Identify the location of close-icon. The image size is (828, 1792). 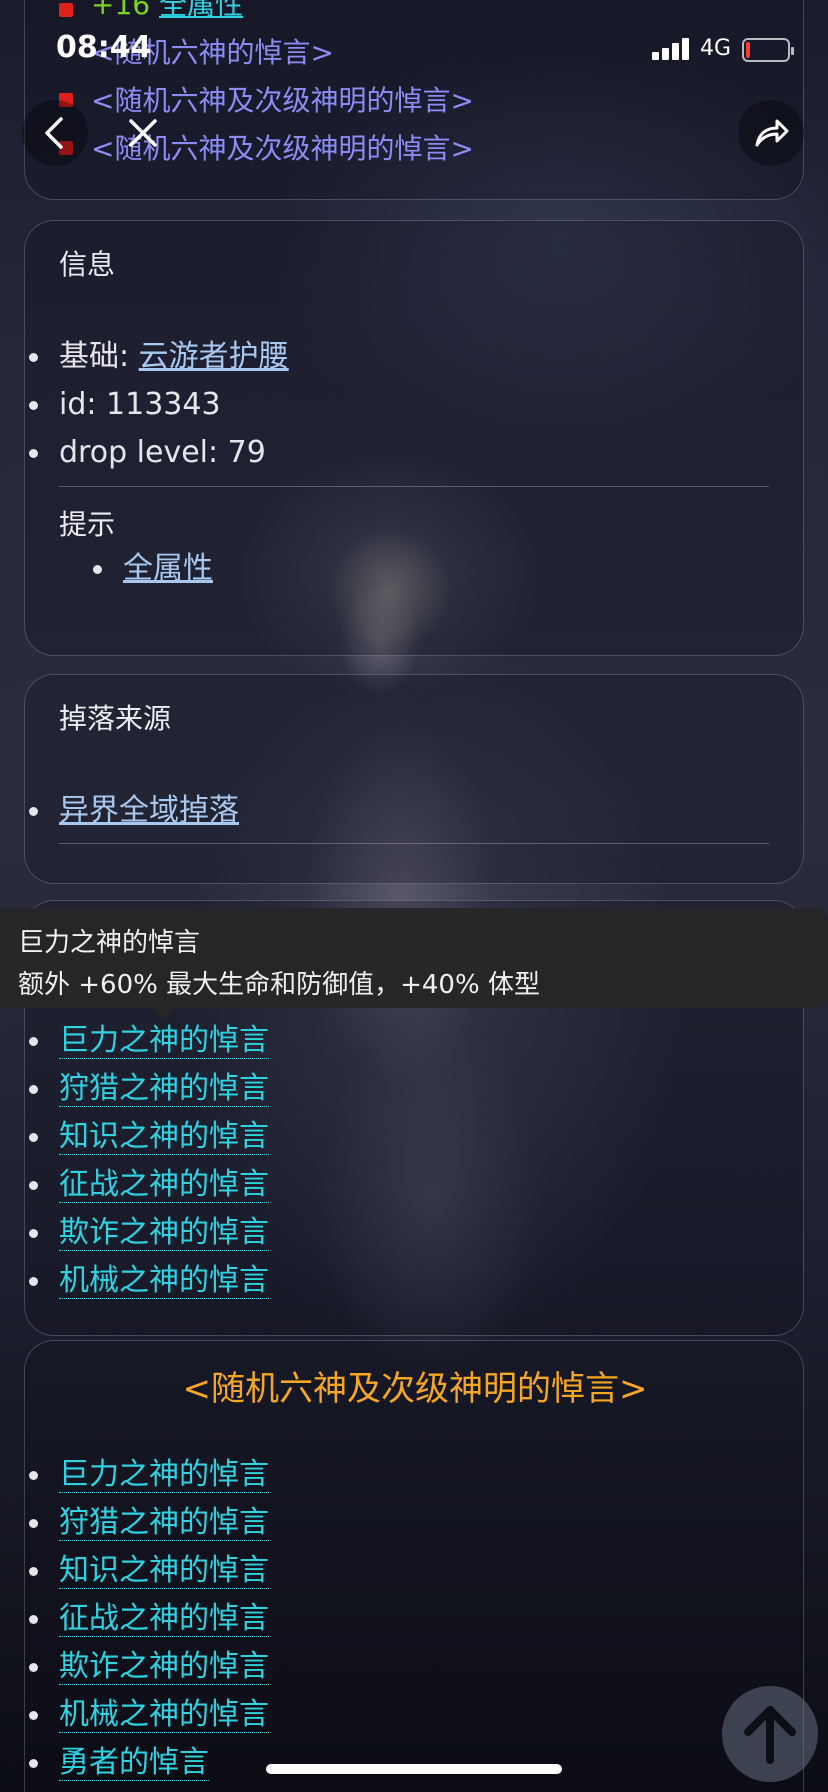
(143, 133).